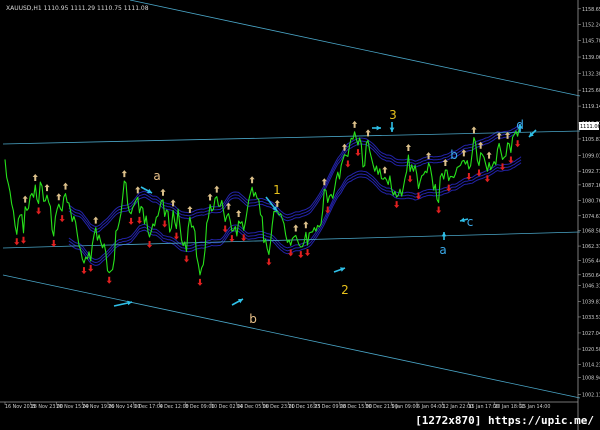 This screenshot has width=600, height=430. I want to click on y-tick-label: 1062.31, so click(591, 247).